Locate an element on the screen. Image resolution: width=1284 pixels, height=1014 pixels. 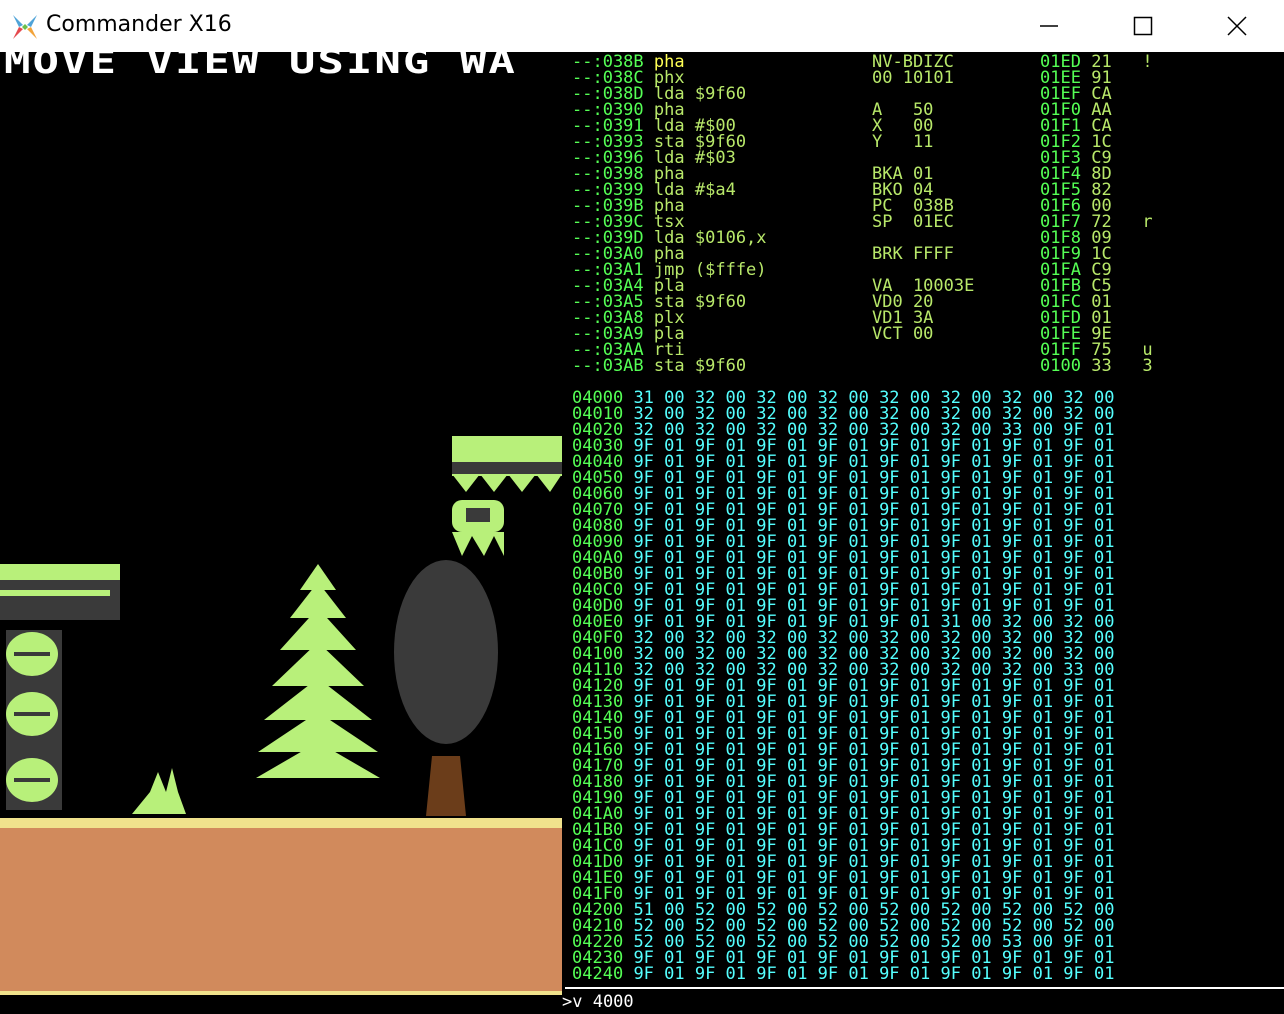
close-icon is located at coordinates (1237, 26).